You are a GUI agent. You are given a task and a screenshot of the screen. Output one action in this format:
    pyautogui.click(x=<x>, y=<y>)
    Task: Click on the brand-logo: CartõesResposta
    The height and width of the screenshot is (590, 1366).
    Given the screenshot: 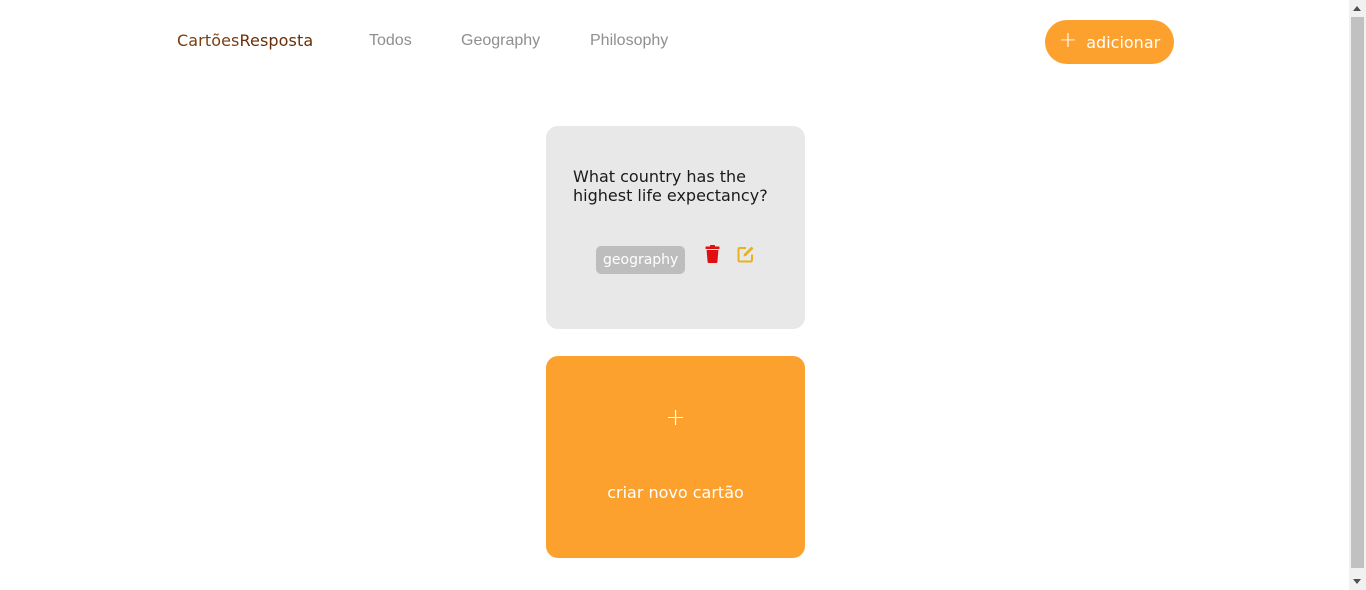 What is the action you would take?
    pyautogui.click(x=245, y=40)
    